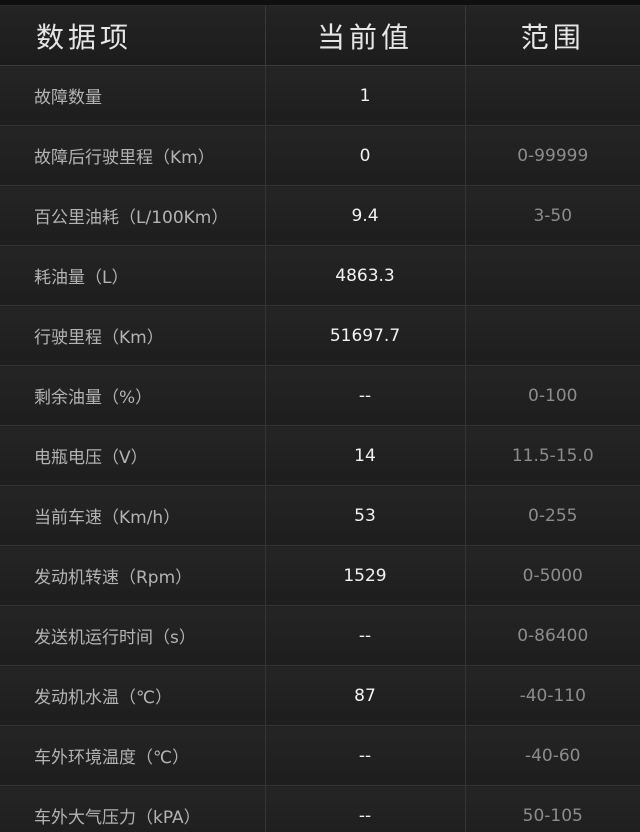  I want to click on row-name: 故障后行驶里程（Km）, so click(133, 155).